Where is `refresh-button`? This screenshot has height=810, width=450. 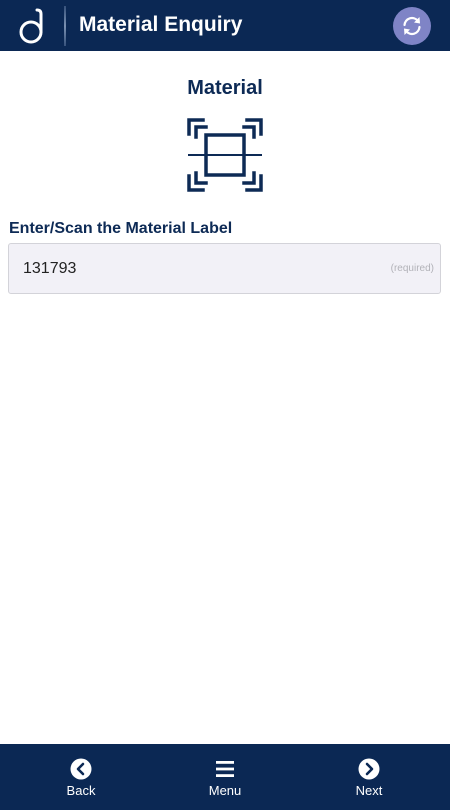 refresh-button is located at coordinates (412, 26).